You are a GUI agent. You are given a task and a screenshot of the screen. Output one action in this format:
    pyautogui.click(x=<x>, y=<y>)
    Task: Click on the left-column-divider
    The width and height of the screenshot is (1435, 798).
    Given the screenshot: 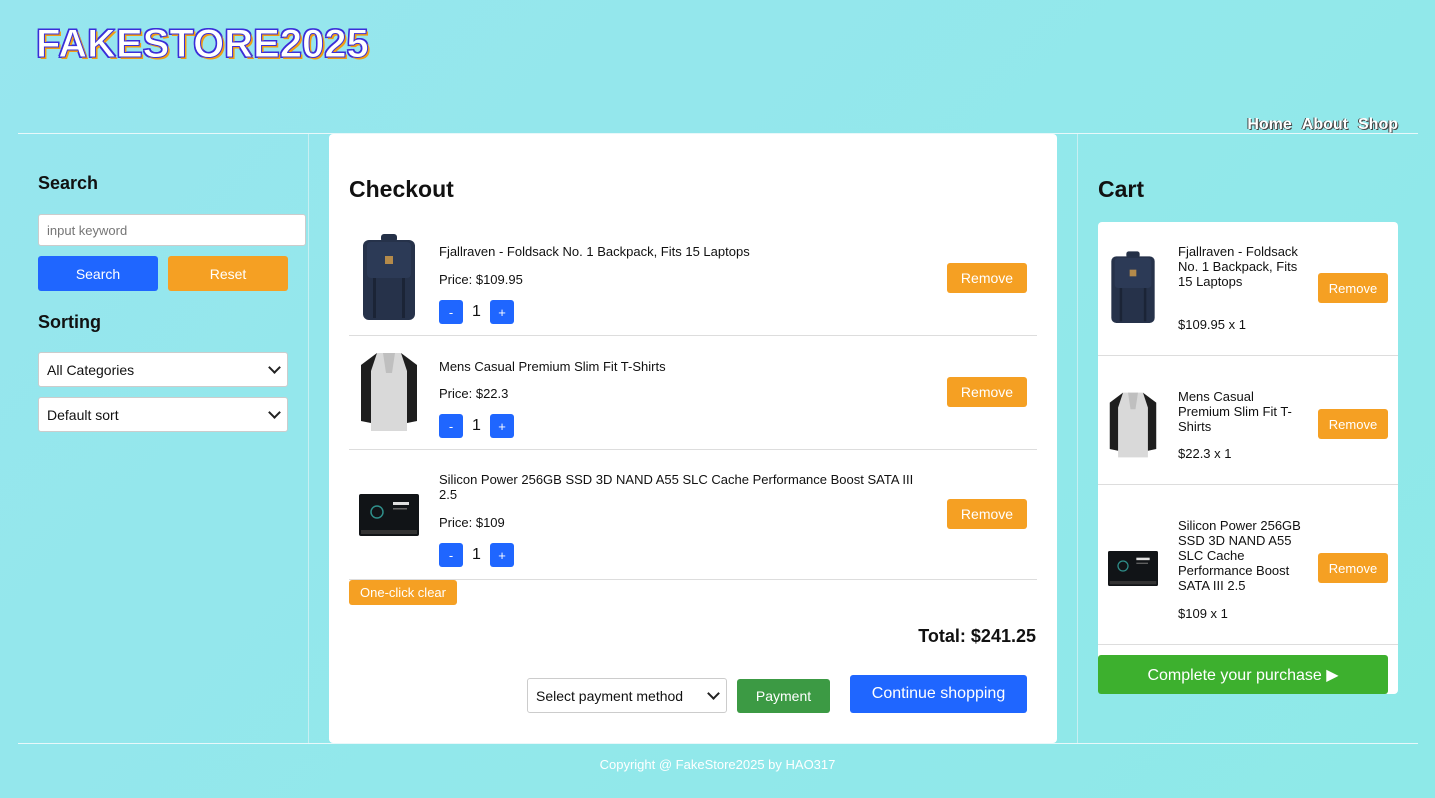 What is the action you would take?
    pyautogui.click(x=308, y=438)
    